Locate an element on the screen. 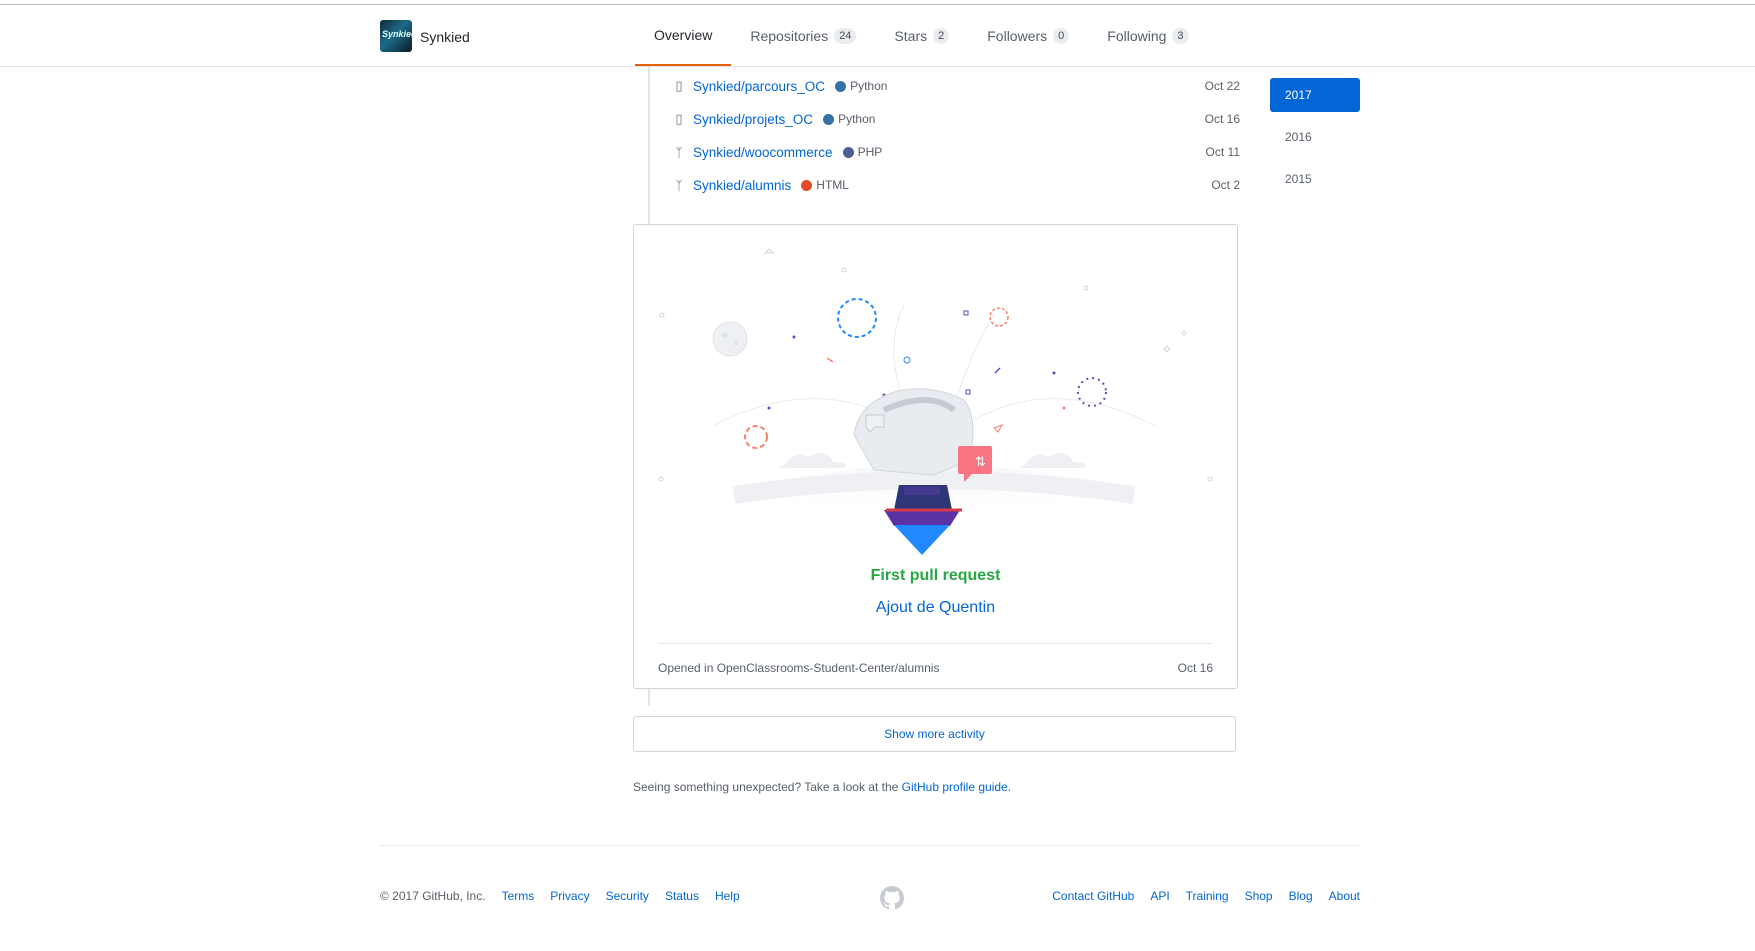 The width and height of the screenshot is (1755, 951). footer-link-status: Status is located at coordinates (682, 896).